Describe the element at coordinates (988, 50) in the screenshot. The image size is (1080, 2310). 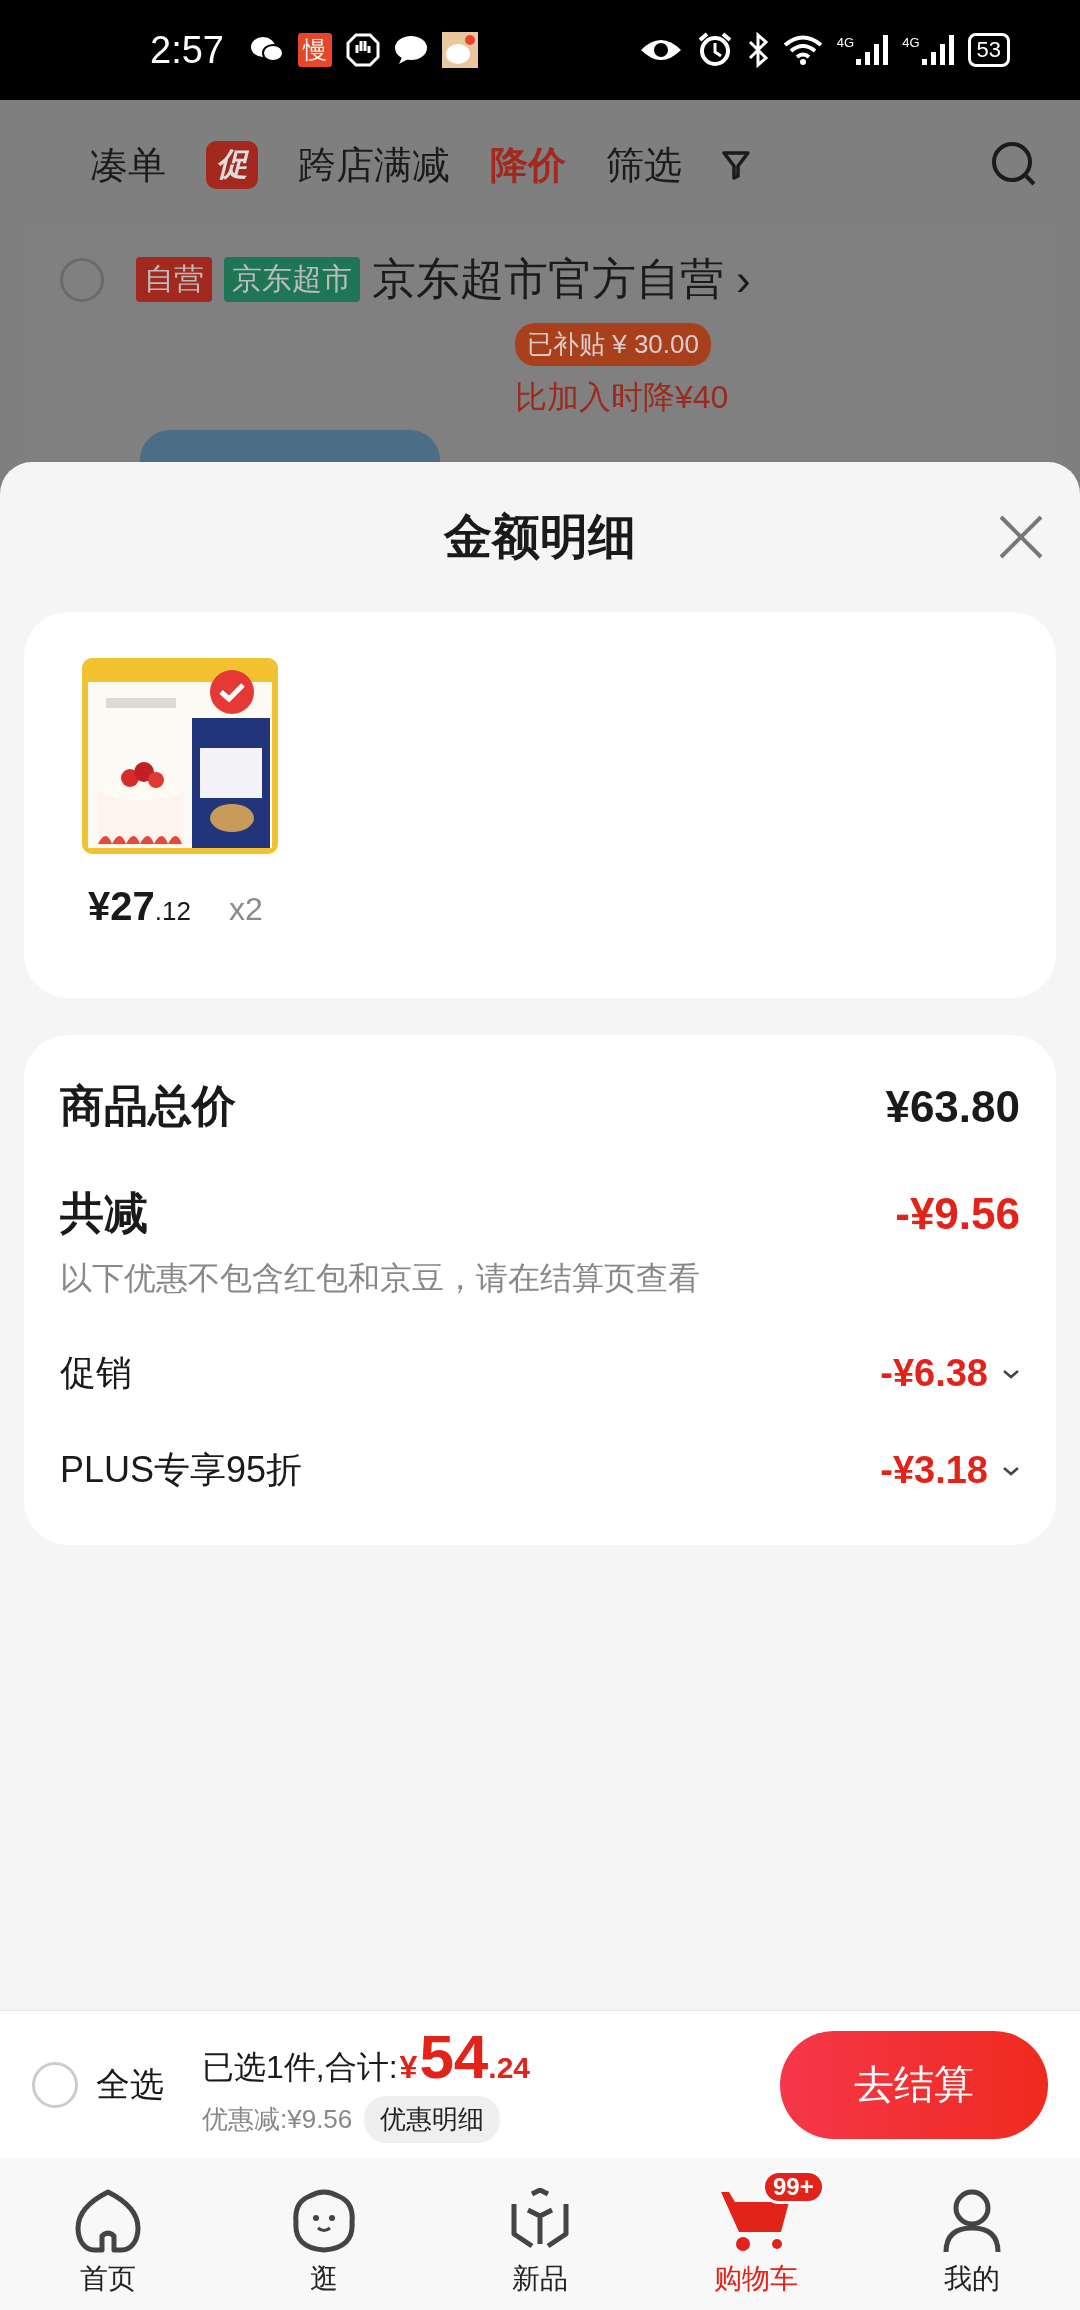
I see `battery-level: 53` at that location.